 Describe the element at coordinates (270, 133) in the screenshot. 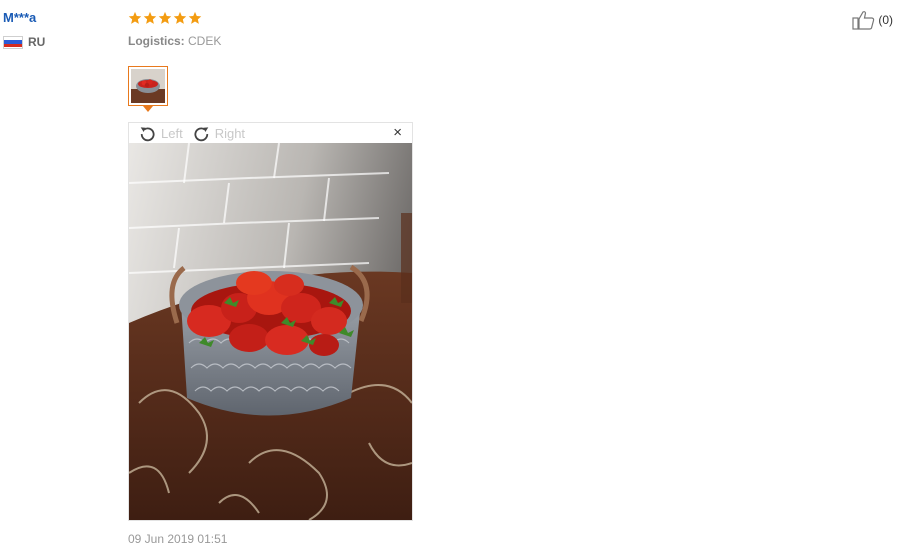

I see `viewer-toolbar: Left Right ×` at that location.